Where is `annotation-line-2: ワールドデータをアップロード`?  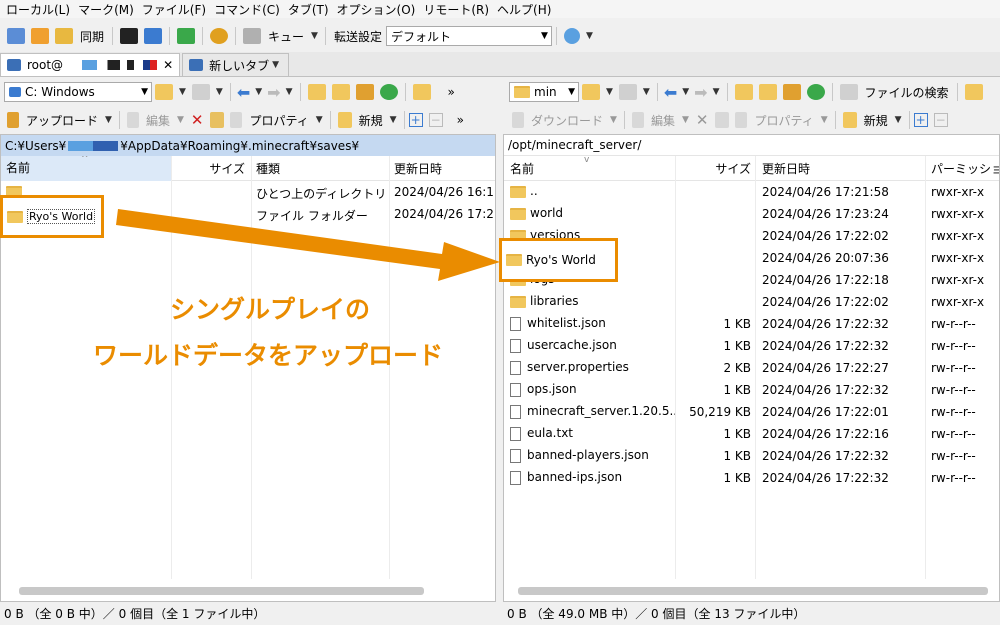
annotation-line-2: ワールドデータをアップロード is located at coordinates (267, 355).